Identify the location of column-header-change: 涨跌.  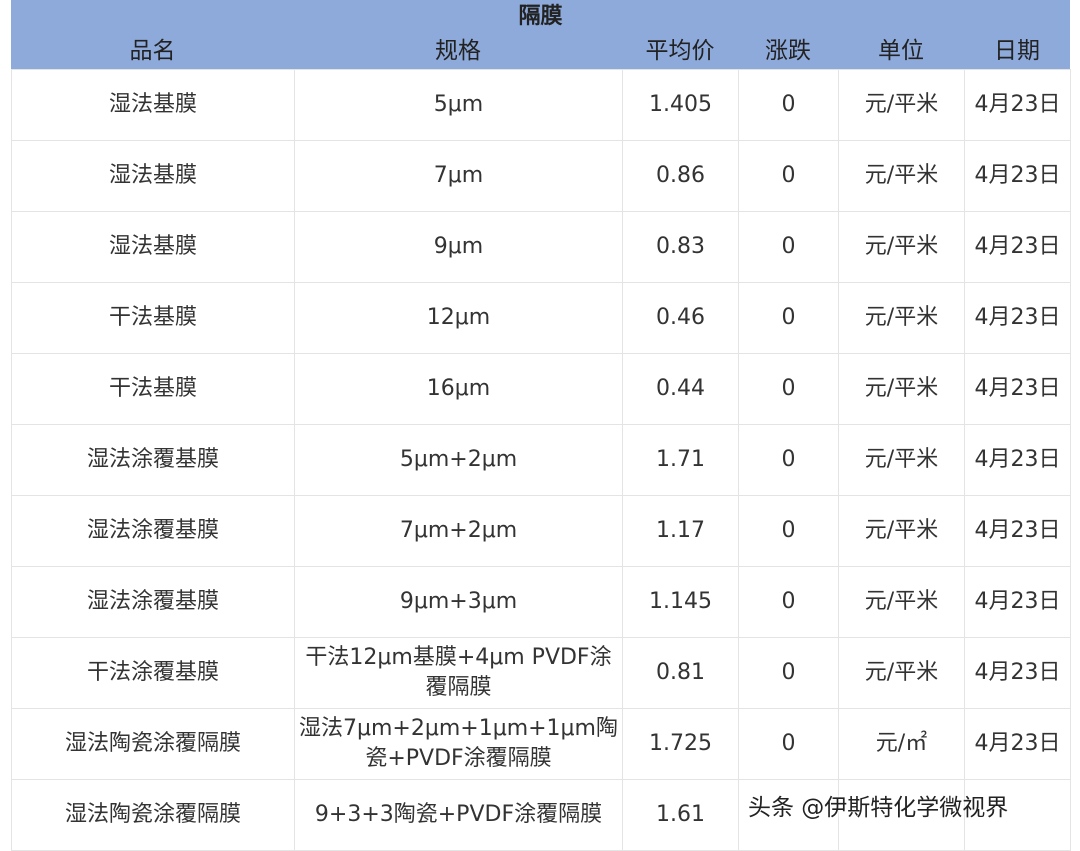
(788, 51).